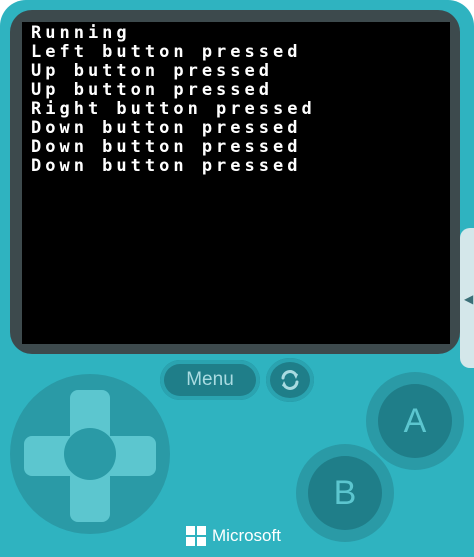 Image resolution: width=474 pixels, height=557 pixels. I want to click on console-line: Left button pressed, so click(166, 52).